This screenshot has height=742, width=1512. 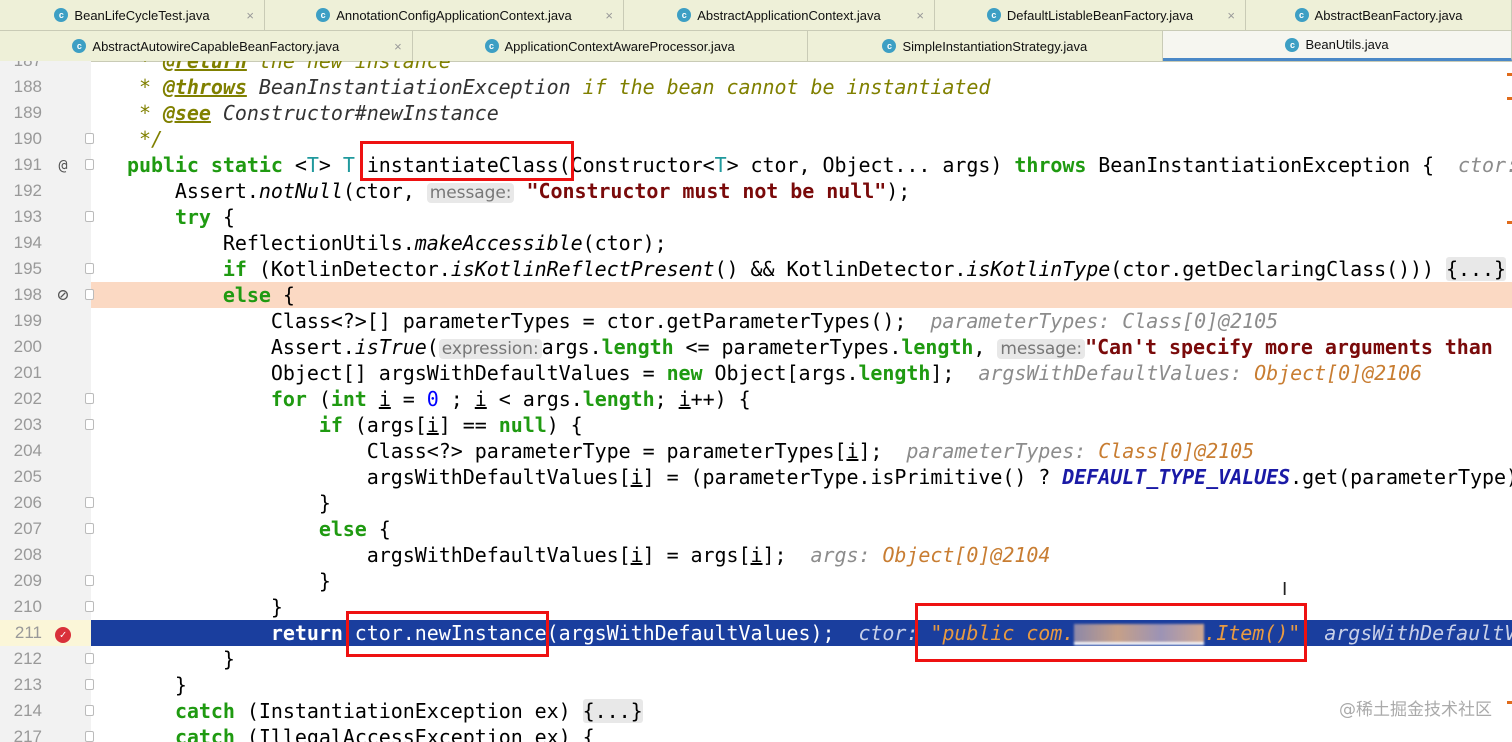 What do you see at coordinates (1401, 477) in the screenshot?
I see `code-token: .get(parameterType)` at bounding box center [1401, 477].